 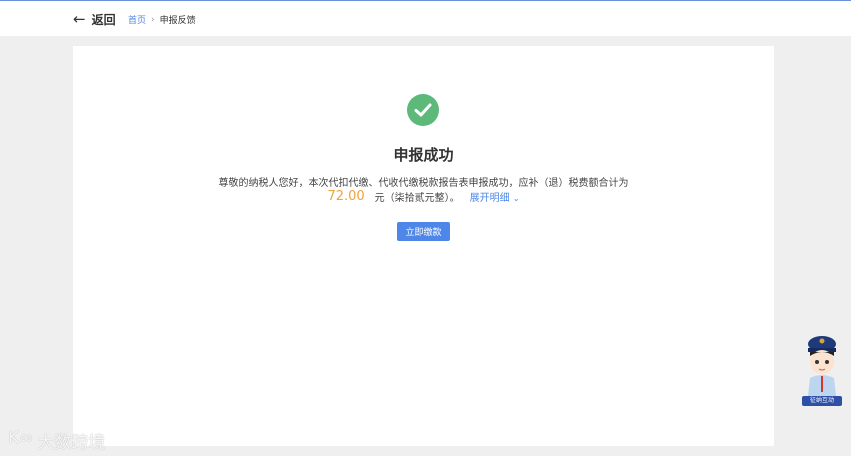 What do you see at coordinates (137, 19) in the screenshot?
I see `breadcrumb-home: 首页` at bounding box center [137, 19].